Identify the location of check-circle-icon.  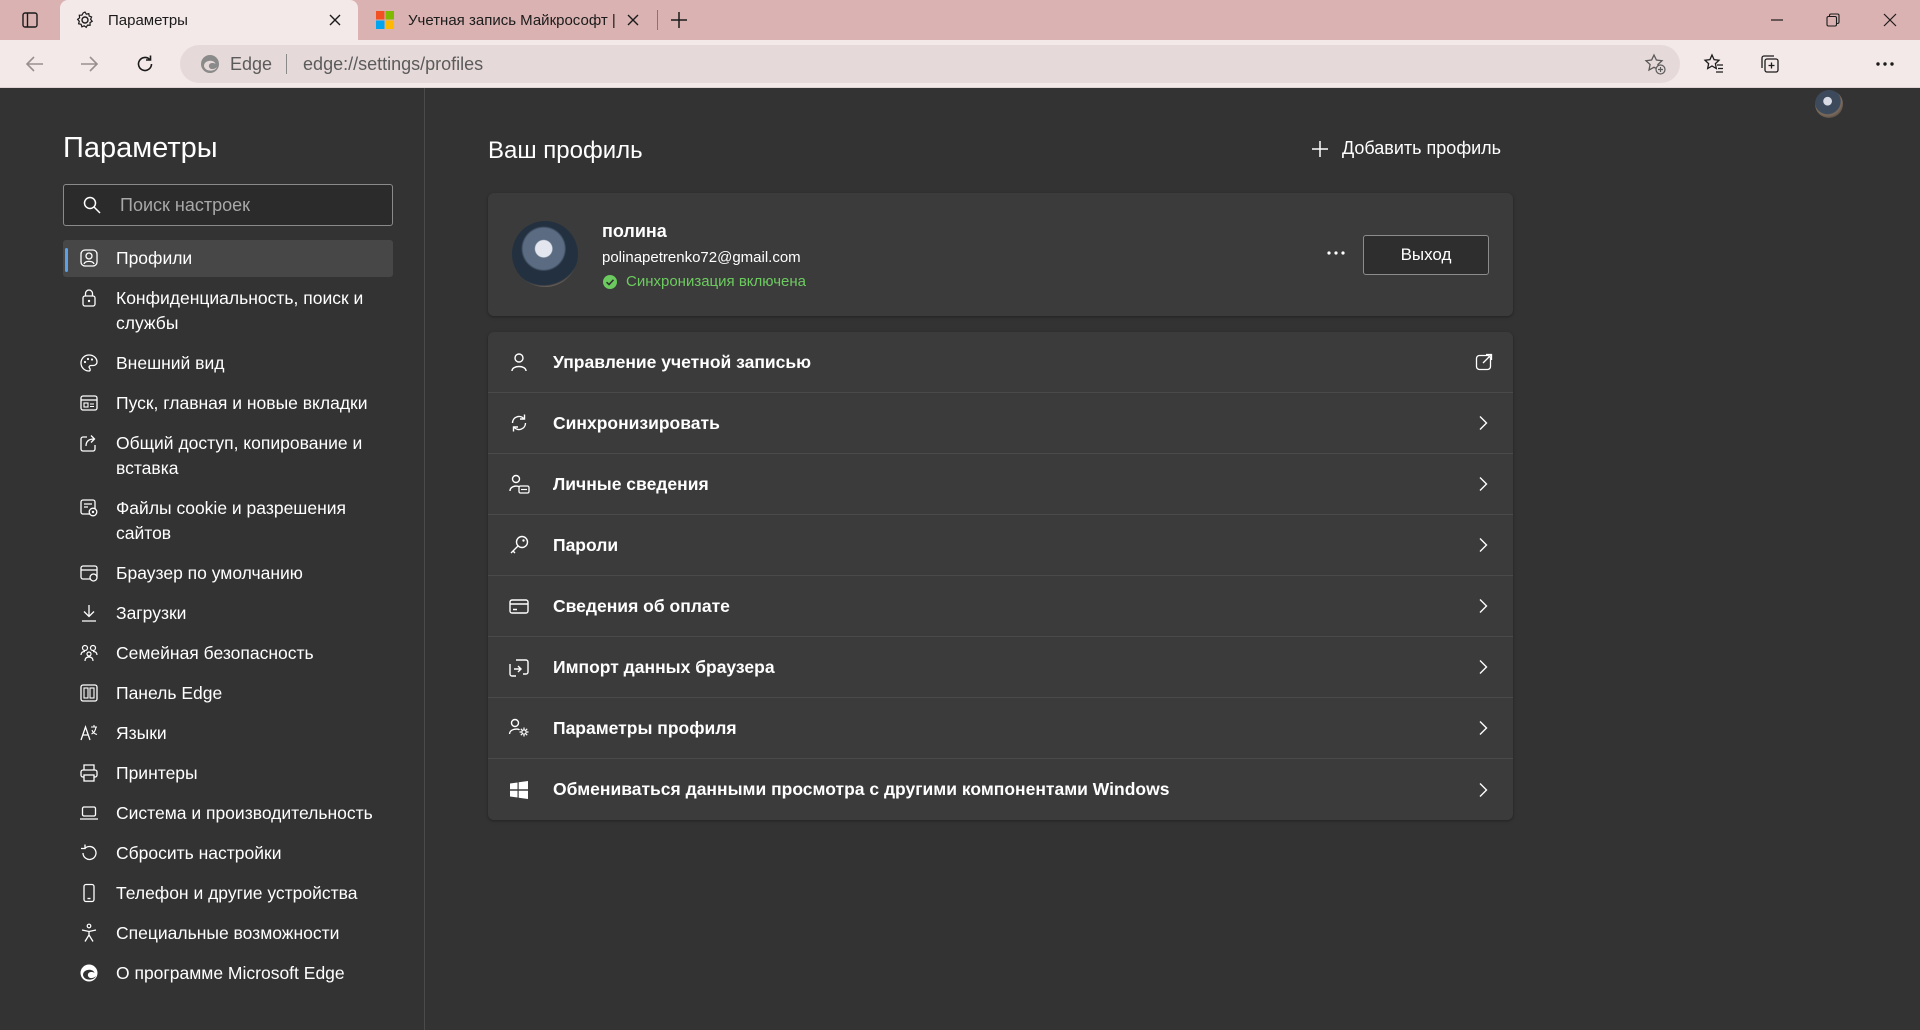
(610, 281).